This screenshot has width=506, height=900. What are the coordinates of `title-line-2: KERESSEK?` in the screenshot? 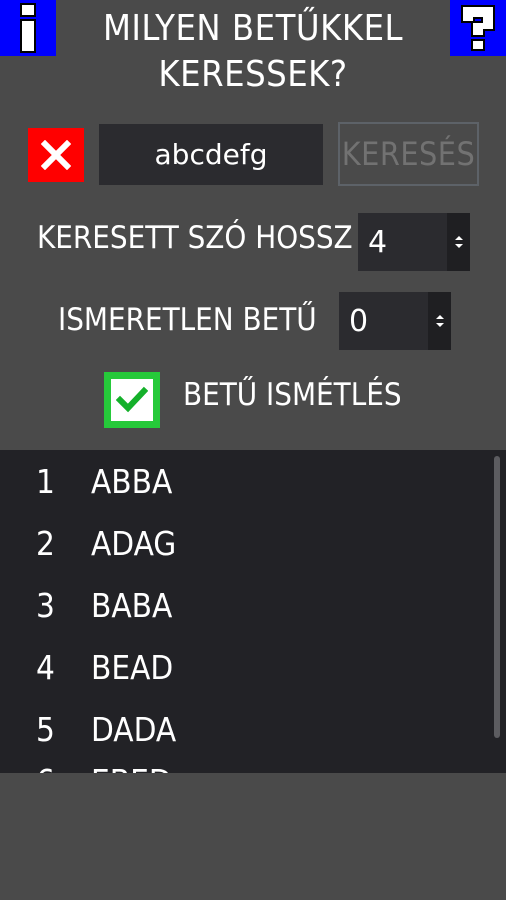 It's located at (253, 74).